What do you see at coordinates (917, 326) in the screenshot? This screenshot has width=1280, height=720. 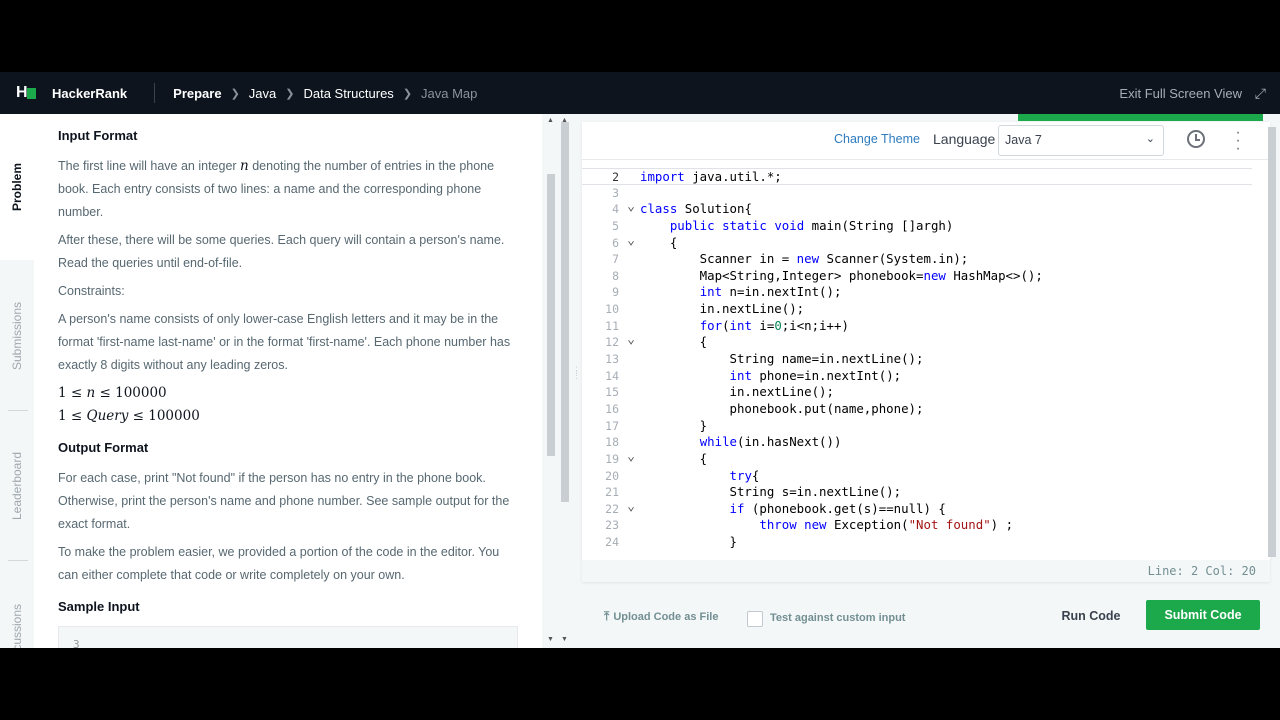 I see `code-line: 11 for(int i=0;i<n;i++)` at bounding box center [917, 326].